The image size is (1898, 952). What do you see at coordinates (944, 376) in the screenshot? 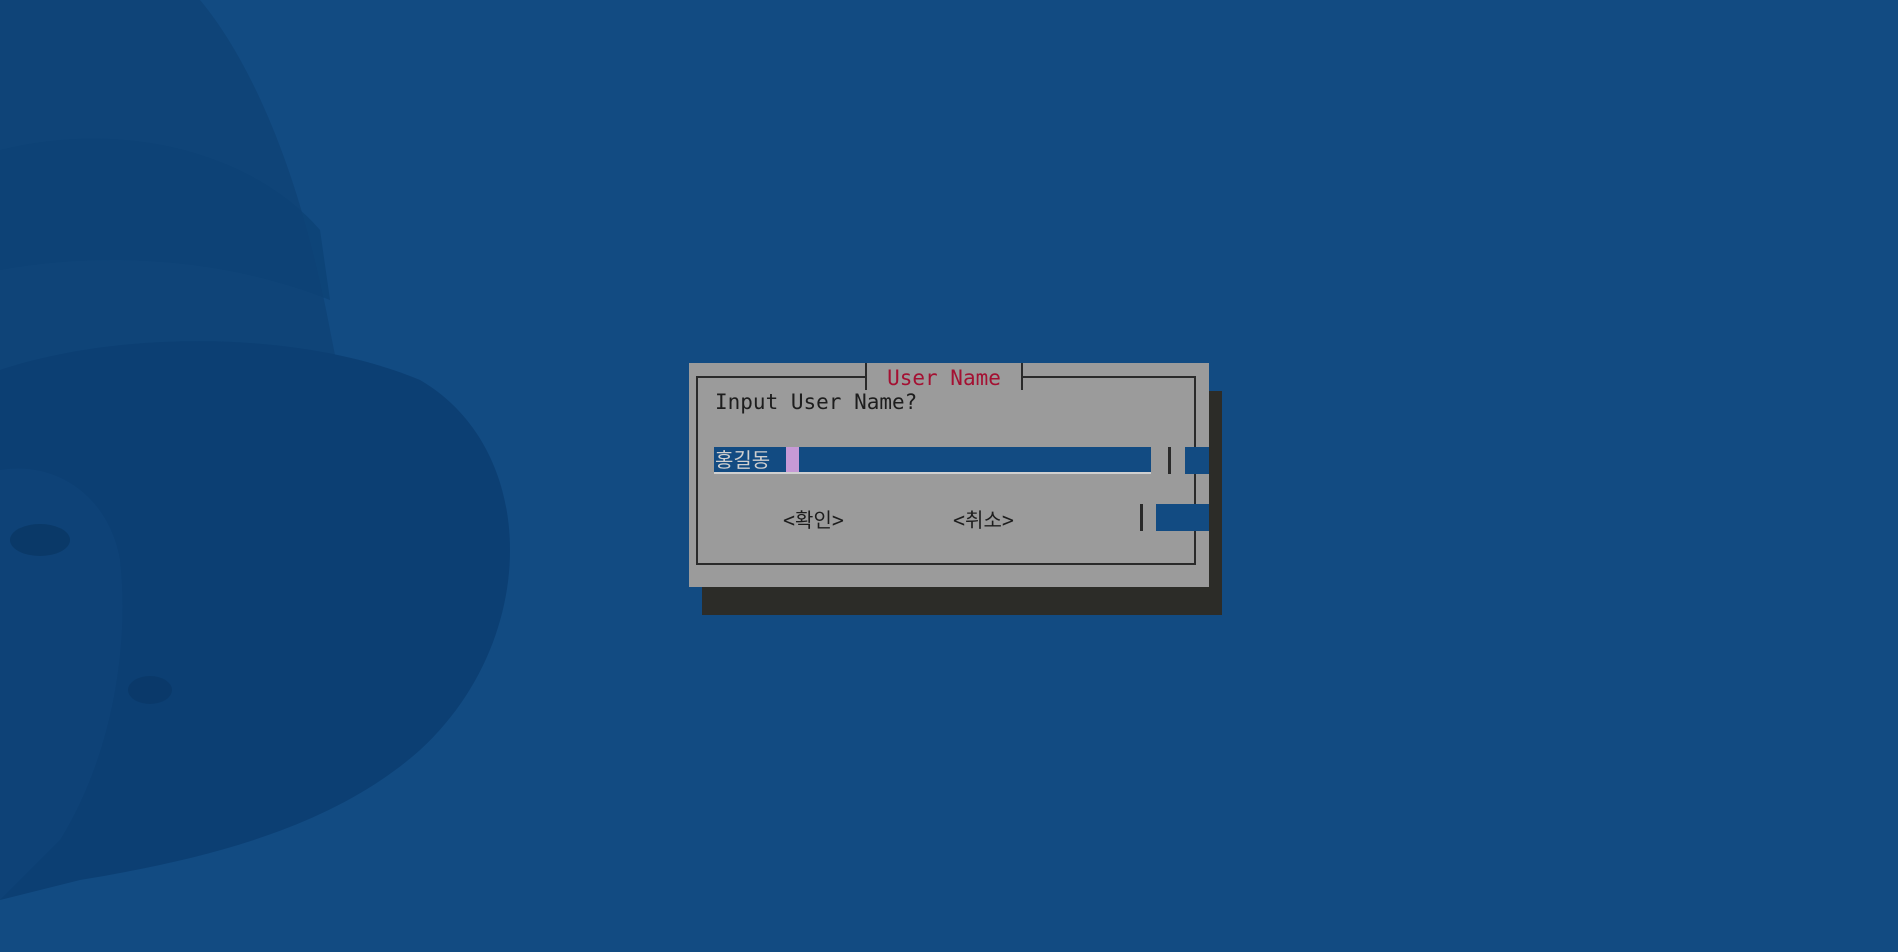
I see `dialog-title: User Name` at bounding box center [944, 376].